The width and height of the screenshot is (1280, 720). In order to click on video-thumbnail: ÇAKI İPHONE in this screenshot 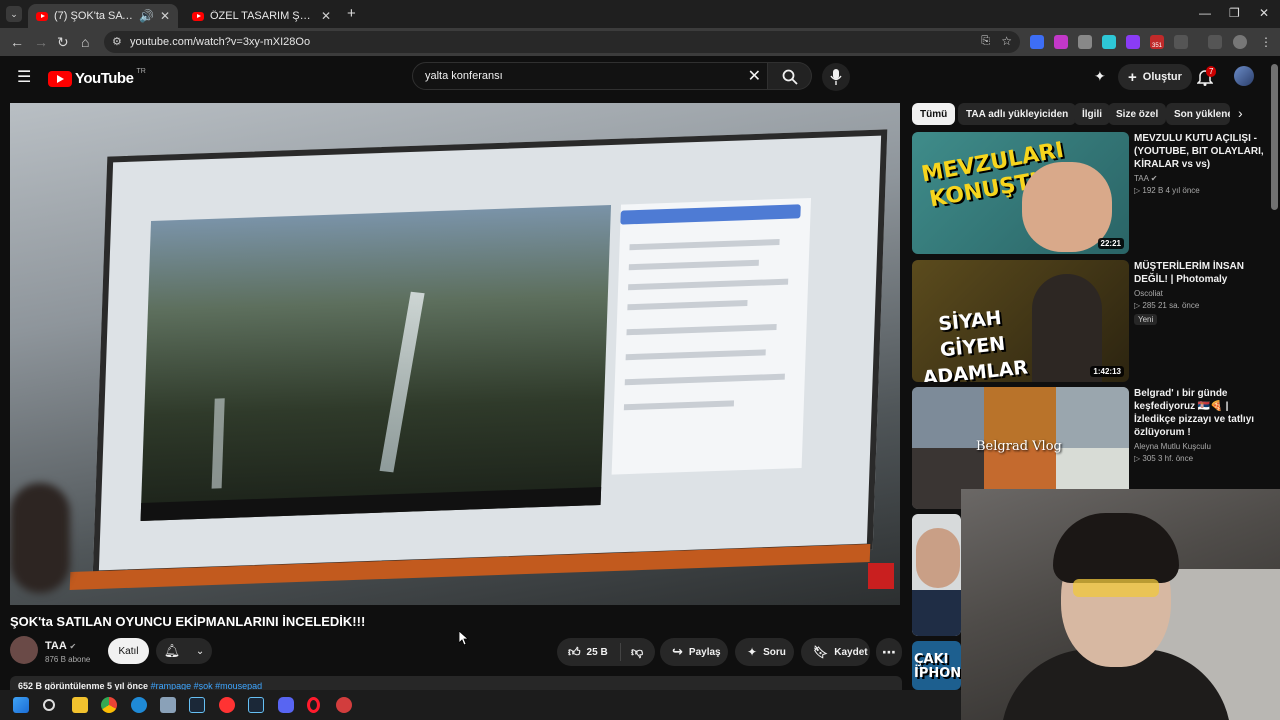, I will do `click(936, 665)`.